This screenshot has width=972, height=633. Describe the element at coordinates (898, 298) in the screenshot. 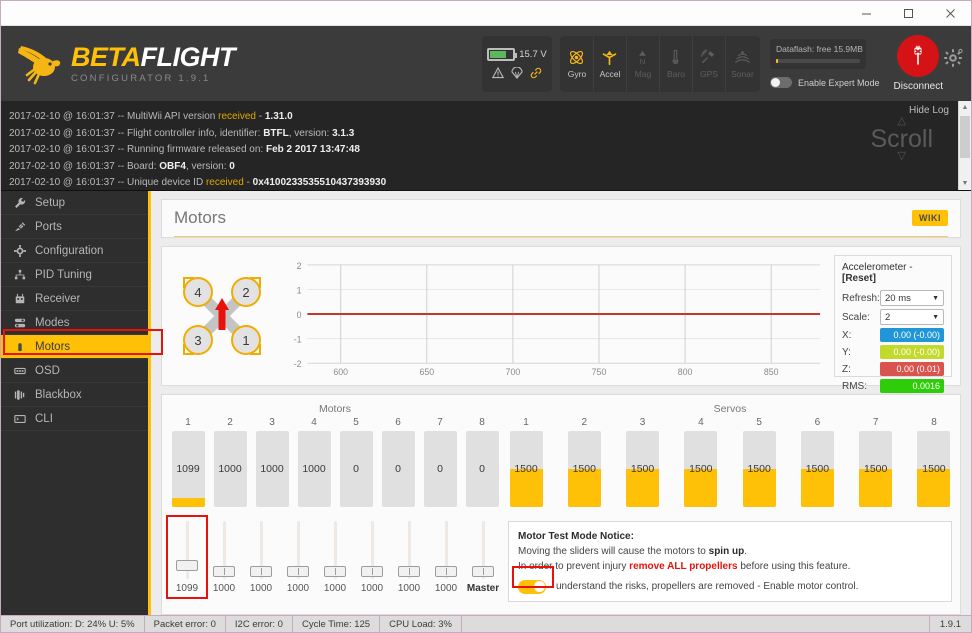

I see `refresh-value: 20 ms` at that location.